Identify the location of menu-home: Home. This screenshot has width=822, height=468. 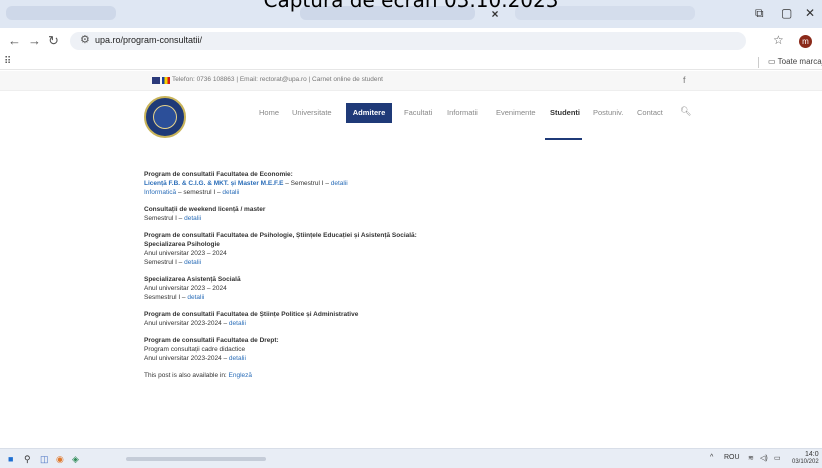
(269, 112).